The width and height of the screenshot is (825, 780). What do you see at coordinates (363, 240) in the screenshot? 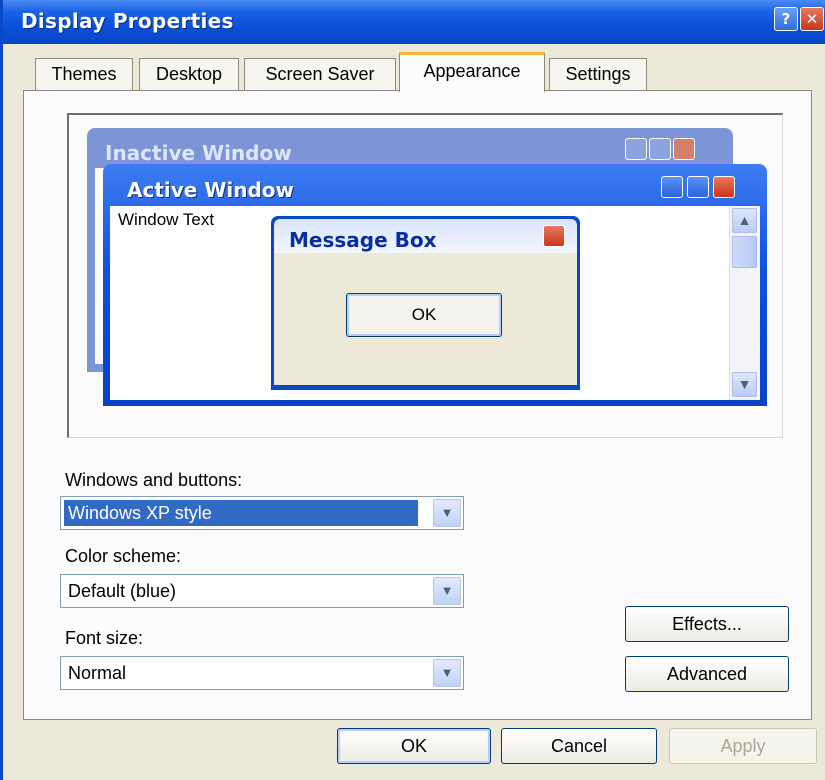
I see `message-box-title: Message Box` at bounding box center [363, 240].